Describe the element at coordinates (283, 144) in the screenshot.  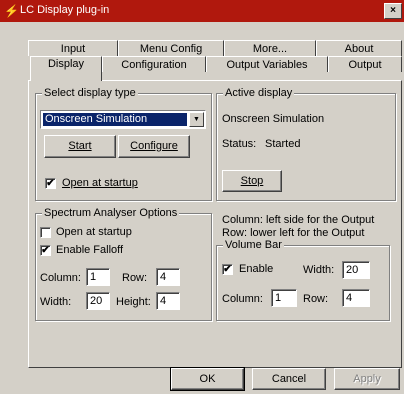
I see `status-value: Started` at that location.